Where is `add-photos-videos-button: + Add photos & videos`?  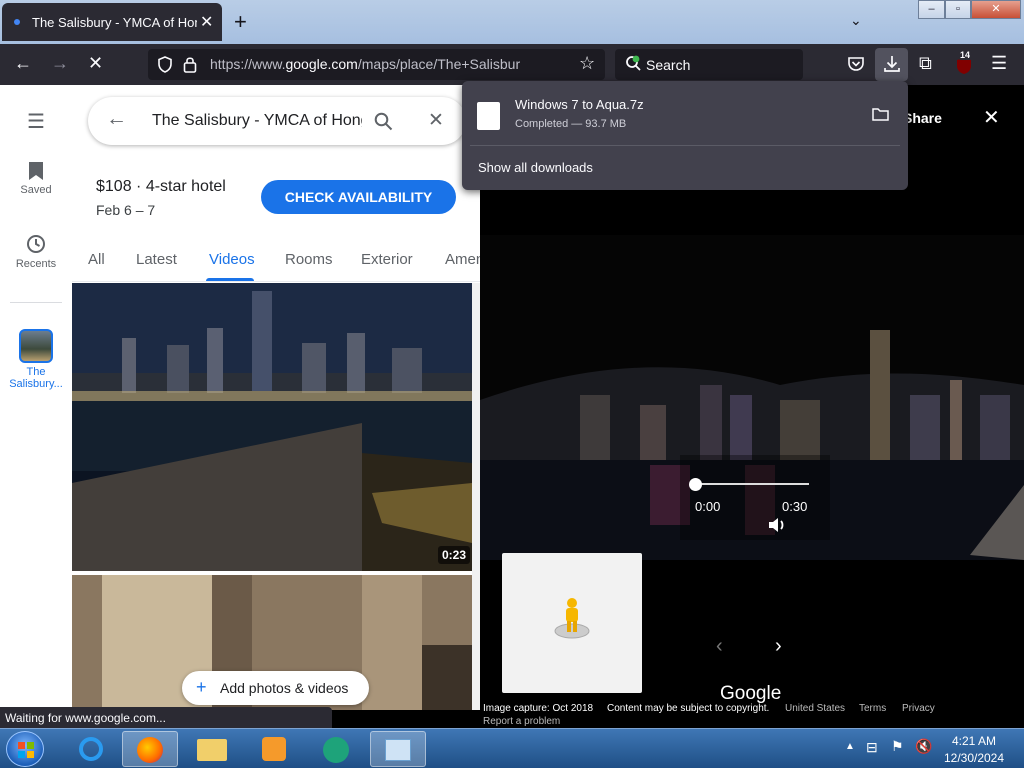
add-photos-videos-button: + Add photos & videos is located at coordinates (275, 688).